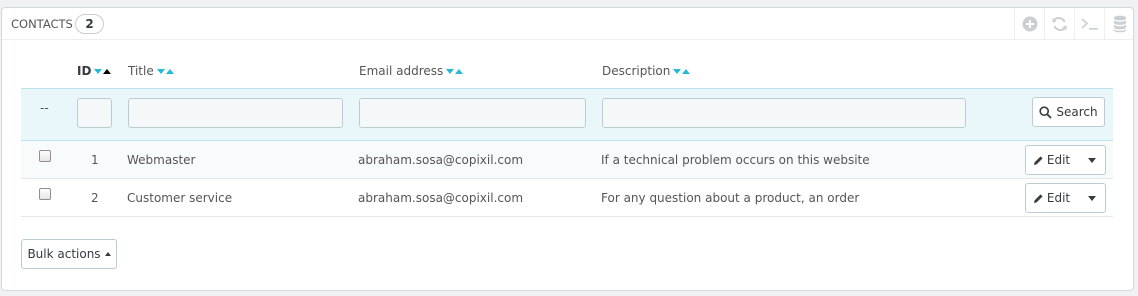  I want to click on column-header-email: Email address, so click(411, 71).